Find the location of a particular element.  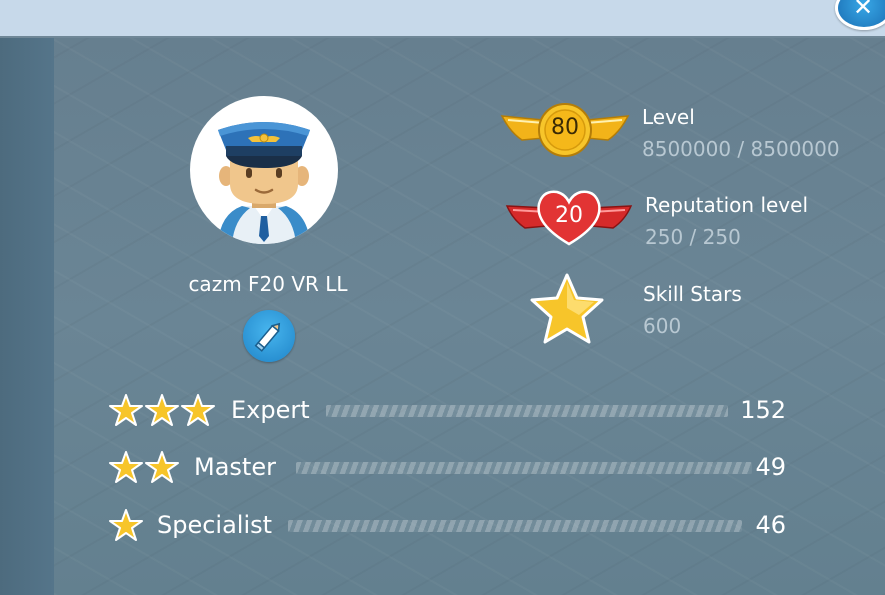

pencil-icon is located at coordinates (267, 337).